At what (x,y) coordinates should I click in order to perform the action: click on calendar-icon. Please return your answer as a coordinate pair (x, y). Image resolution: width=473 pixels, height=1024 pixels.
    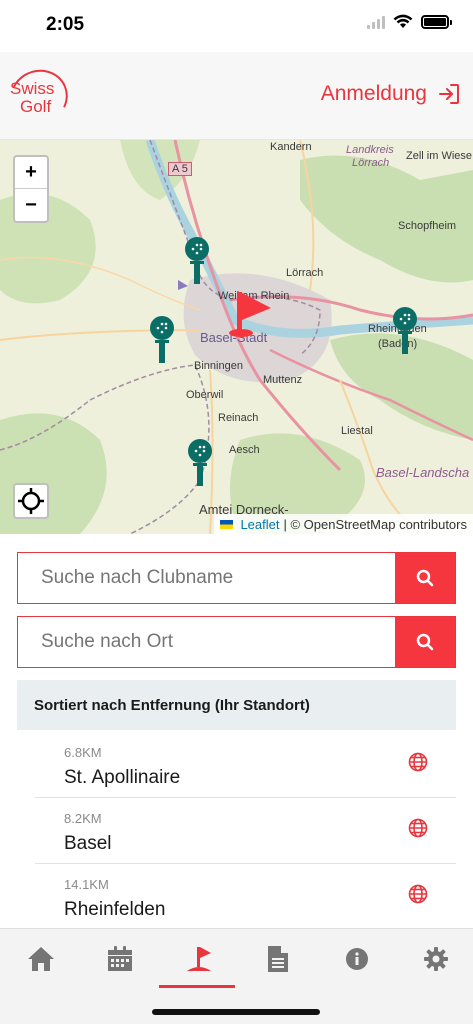
    Looking at the image, I should click on (119, 958).